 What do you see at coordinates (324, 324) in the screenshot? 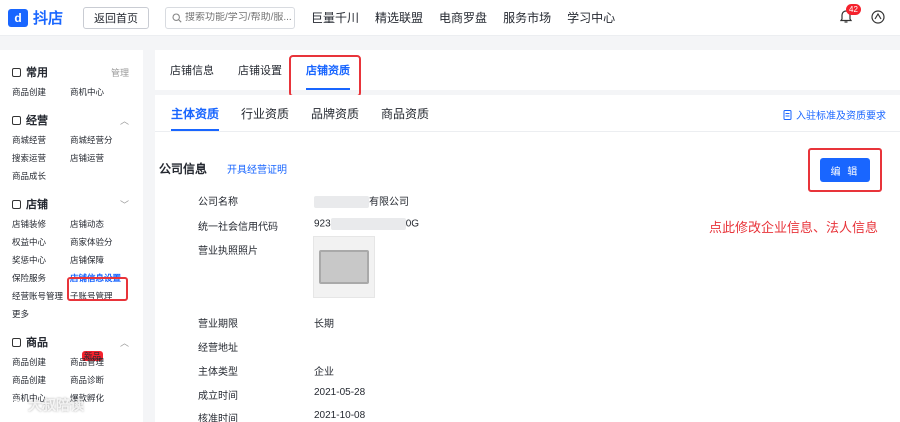
I see `field-value-term: 长期` at bounding box center [324, 324].